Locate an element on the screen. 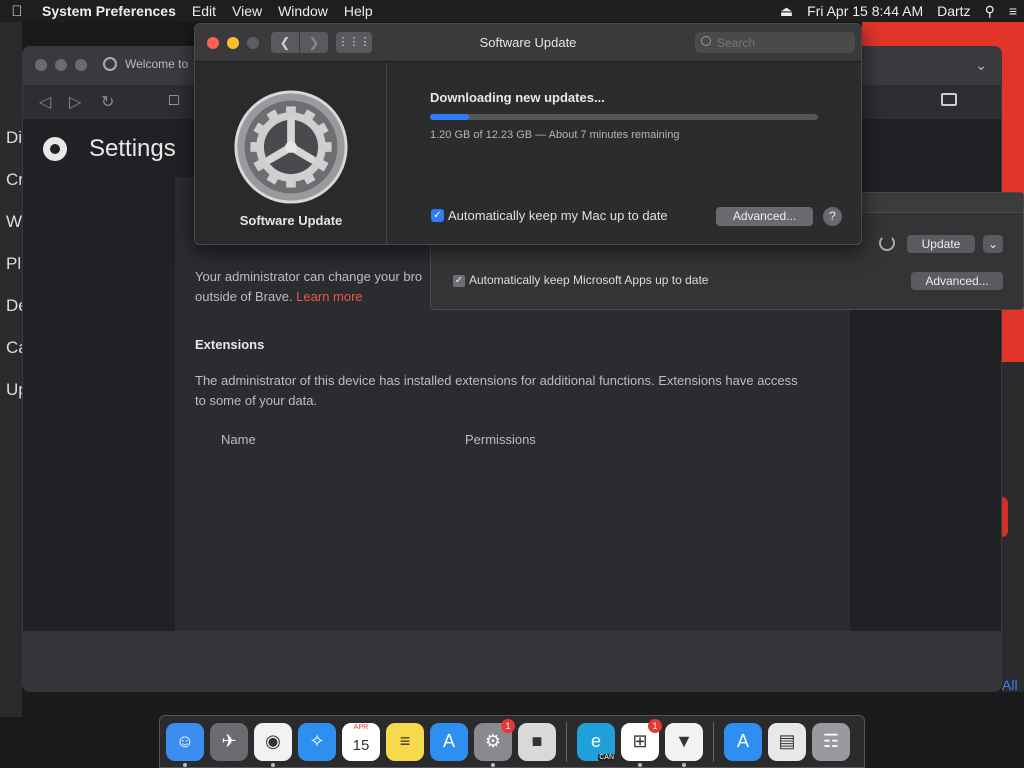  software-update-gear-icon is located at coordinates (291, 147).